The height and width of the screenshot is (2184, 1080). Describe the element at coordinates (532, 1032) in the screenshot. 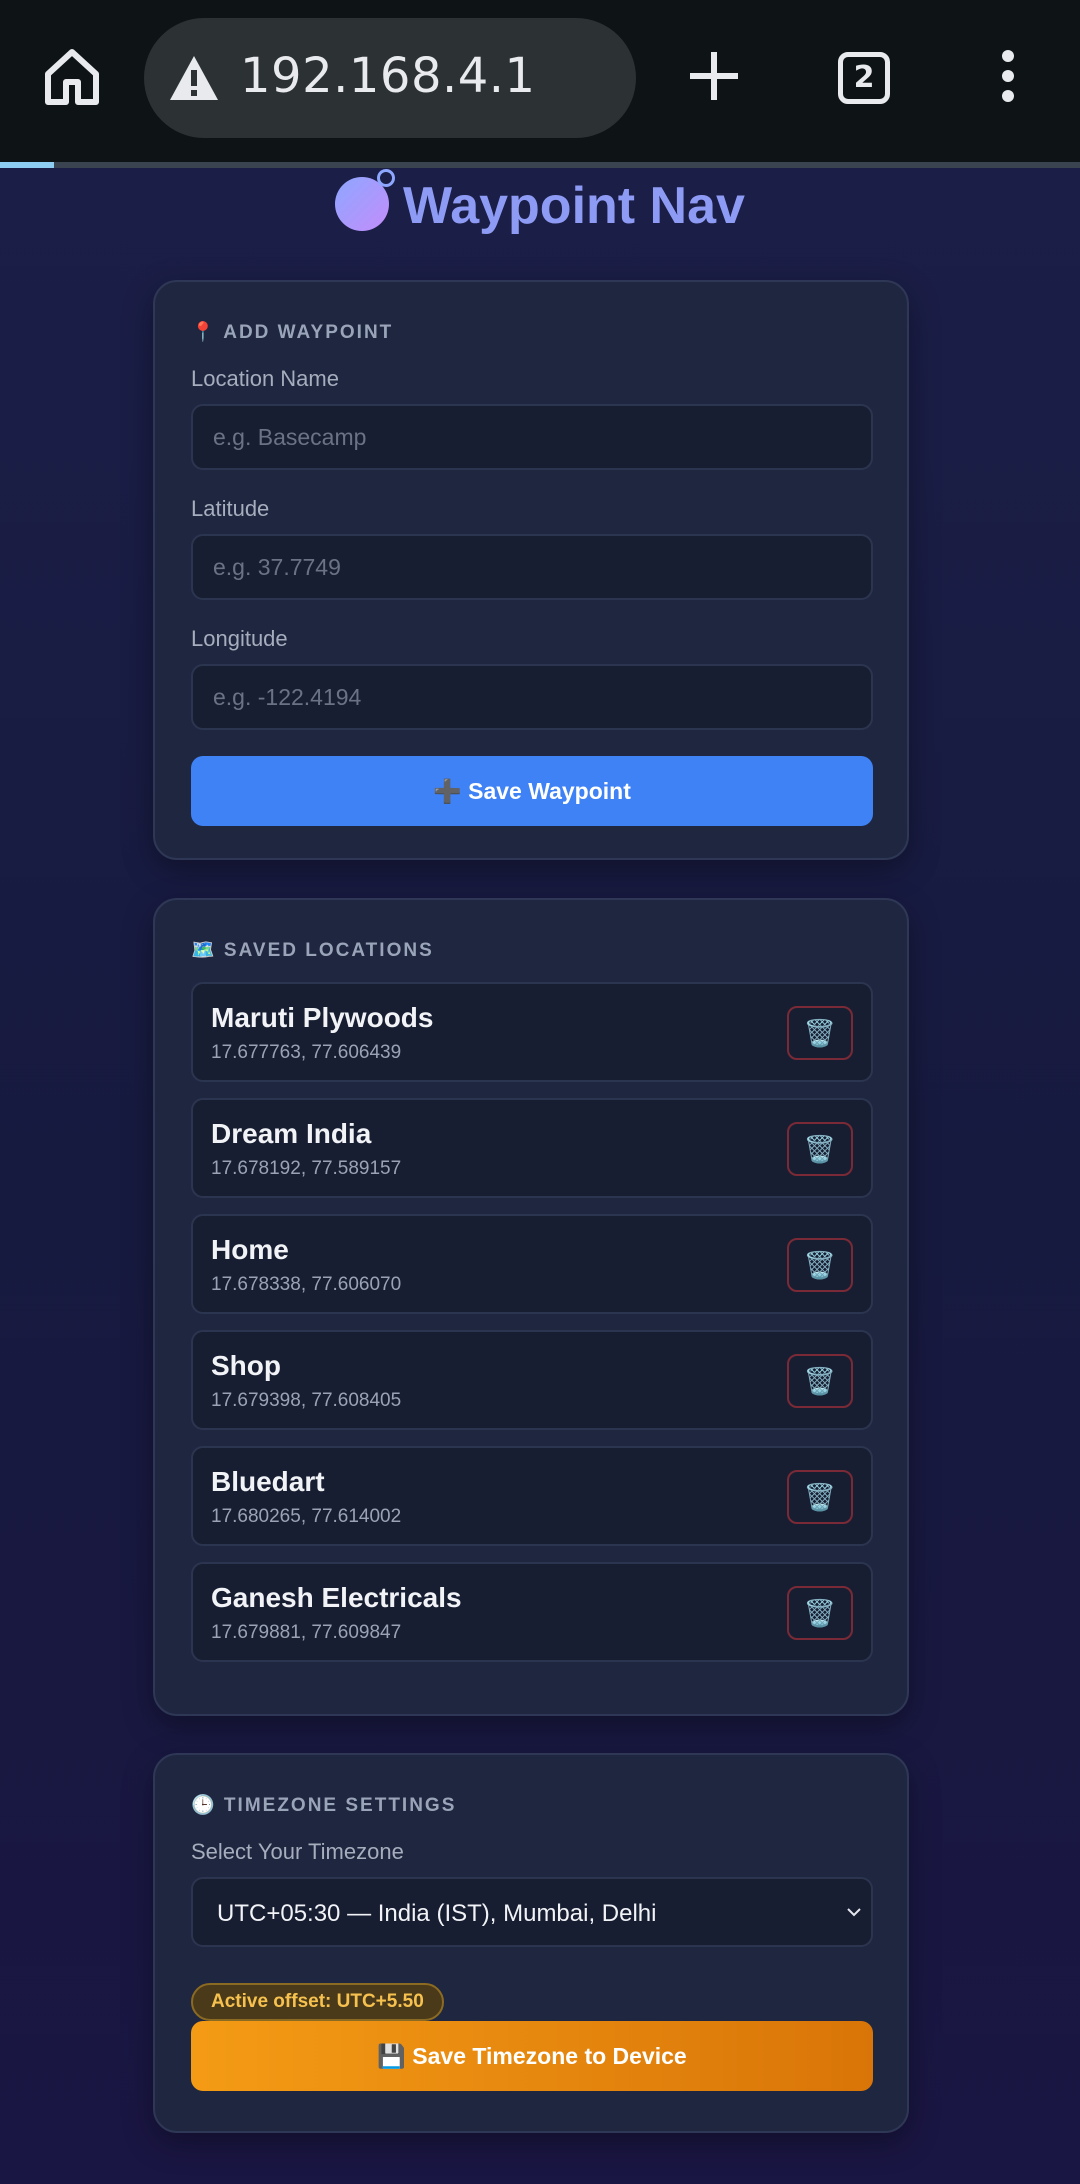

I see `saved-location-item: Maruti Plywoods 17.677763, 77.606439 🗑️` at that location.